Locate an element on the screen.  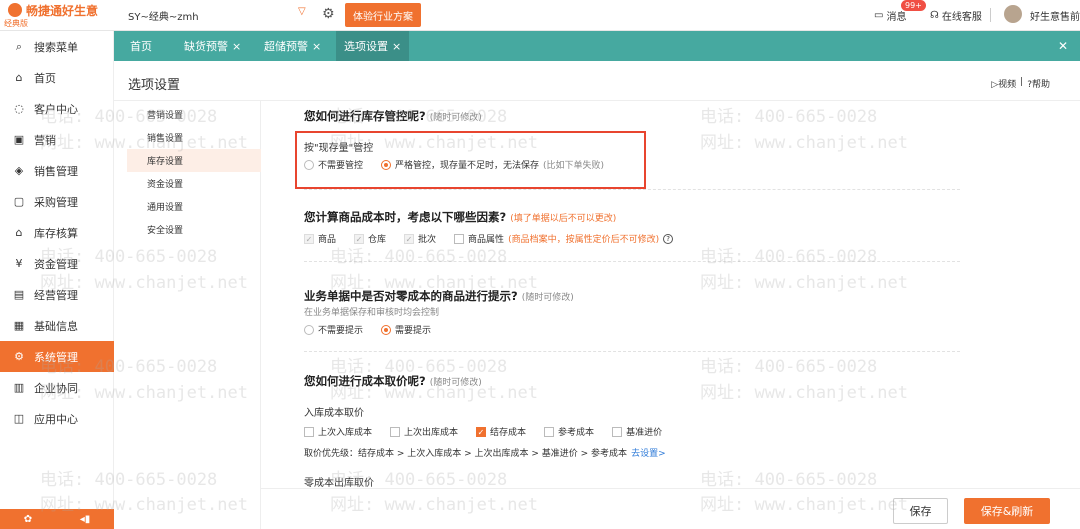
sidebar-item-sales: ◈ 销售管理 is located at coordinates (57, 170).